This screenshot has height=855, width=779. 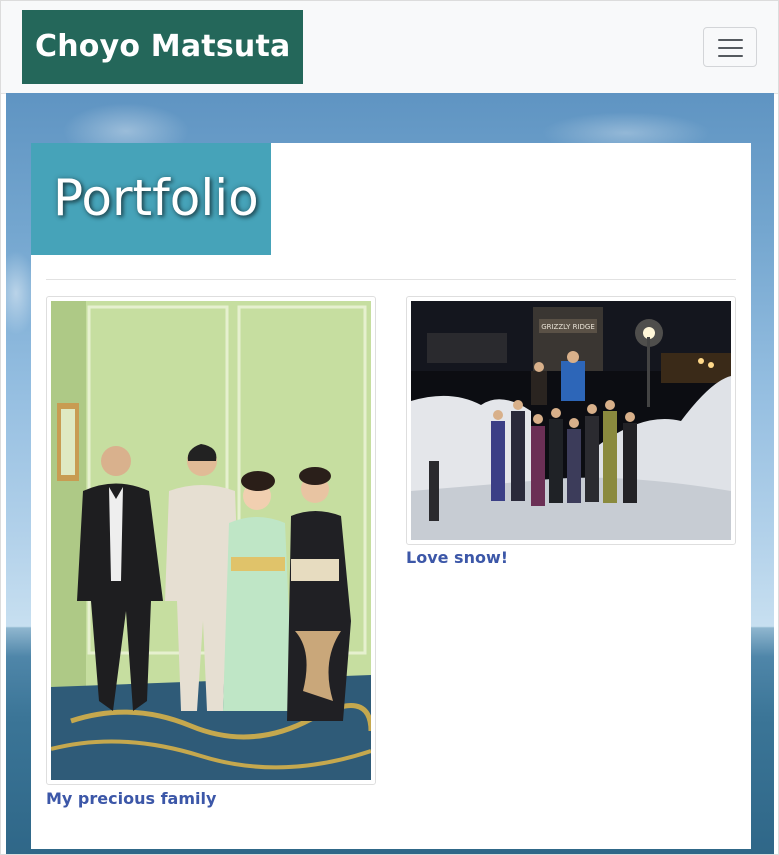 I want to click on snow-group-photo: GRIZZLY RIDGE, so click(x=571, y=420).